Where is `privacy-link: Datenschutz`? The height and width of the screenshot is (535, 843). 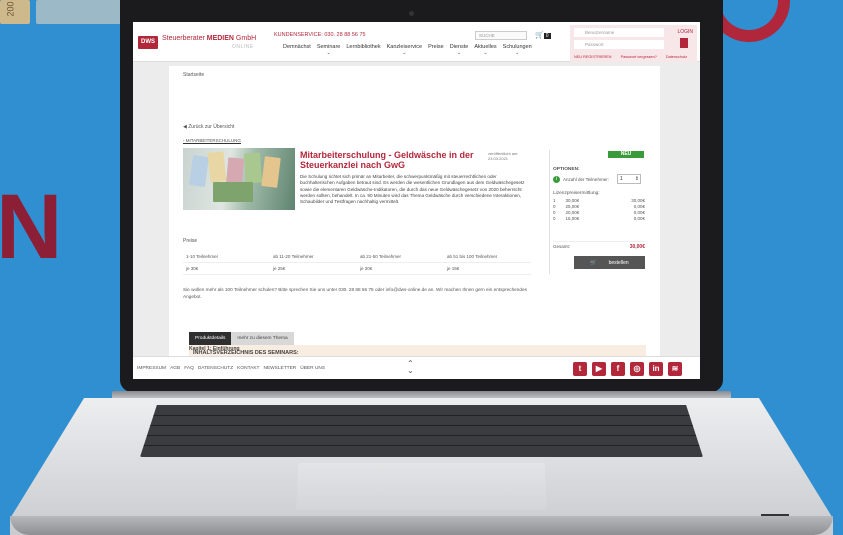
privacy-link: Datenschutz is located at coordinates (676, 57).